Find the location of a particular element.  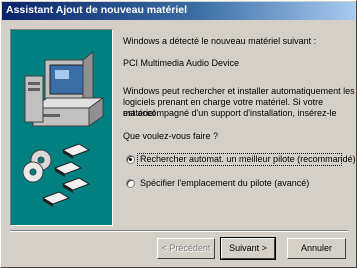

computer-with-discs-icon is located at coordinates (63, 128).